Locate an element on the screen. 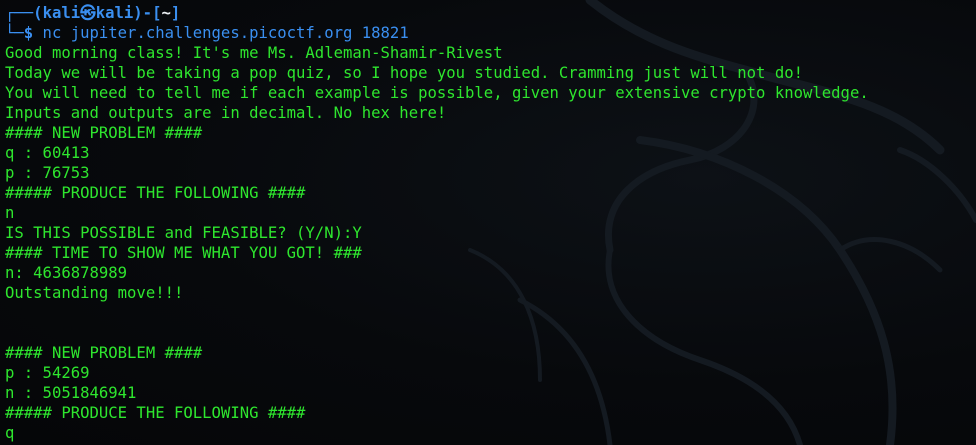 The image size is (976, 445). prompt-host: kali is located at coordinates (114, 13).